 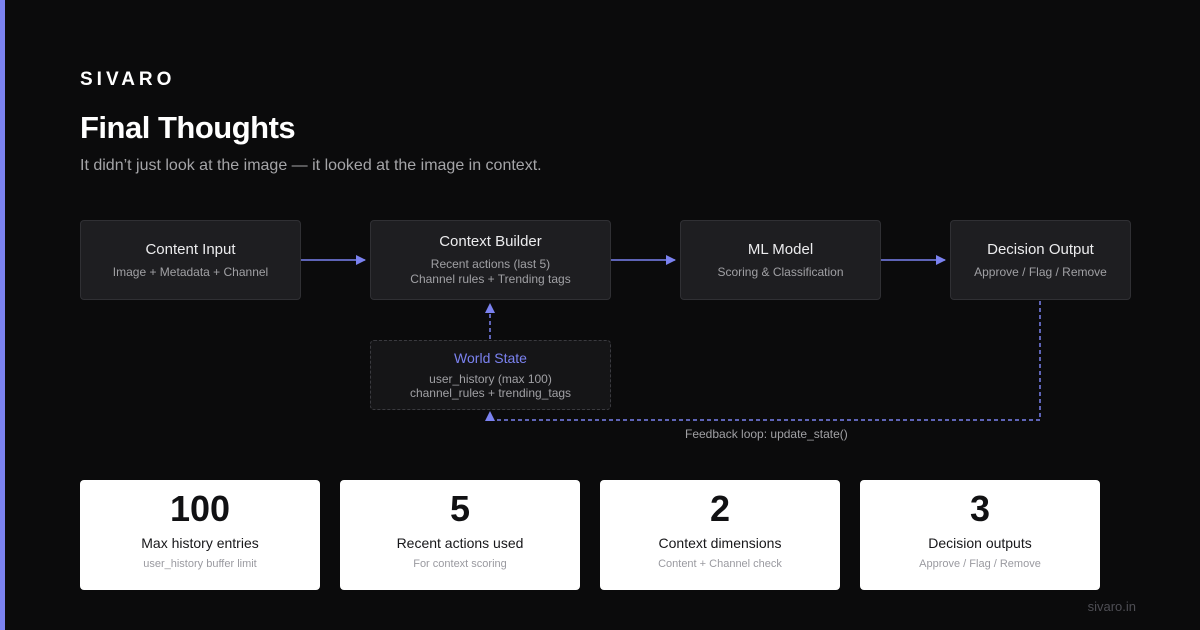 What do you see at coordinates (190, 260) in the screenshot?
I see `node-content-input: Content Input Image + Metadata + Channel` at bounding box center [190, 260].